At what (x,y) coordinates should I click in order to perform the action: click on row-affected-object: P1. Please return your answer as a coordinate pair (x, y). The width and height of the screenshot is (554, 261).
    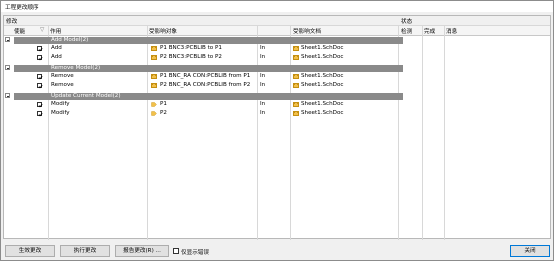
    Looking at the image, I should click on (163, 104).